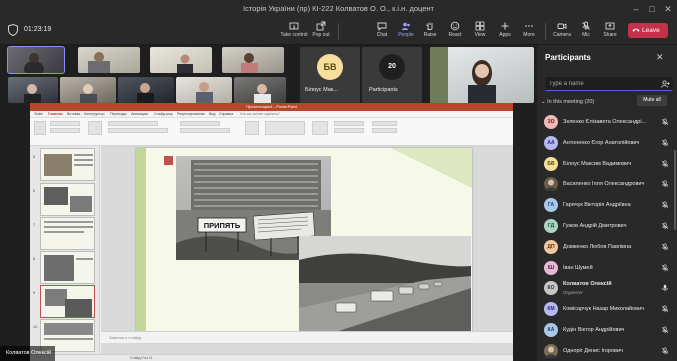 The width and height of the screenshot is (677, 361). Describe the element at coordinates (294, 32) in the screenshot. I see `take-control-button: Take control` at that location.